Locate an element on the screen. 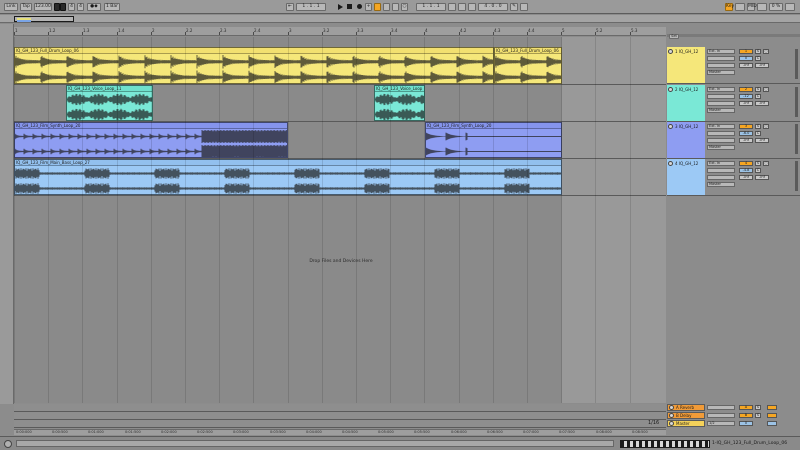 Image resolution: width=800 pixels, height=450 pixels. automation-arm-button is located at coordinates (377, 7).